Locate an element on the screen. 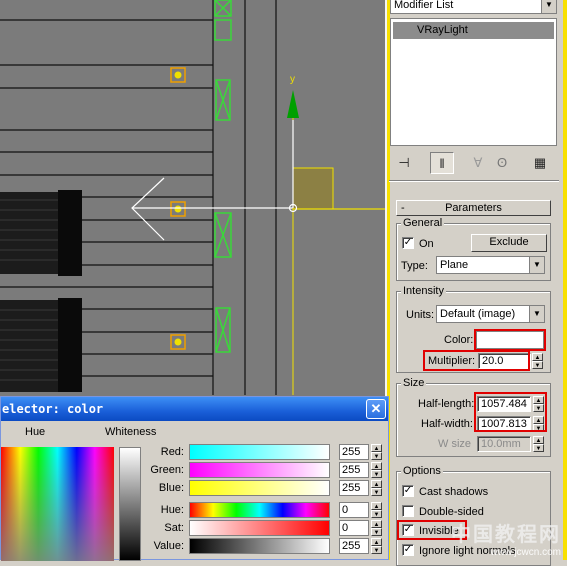 This screenshot has height=566, width=567. type-label: Type: is located at coordinates (414, 266).